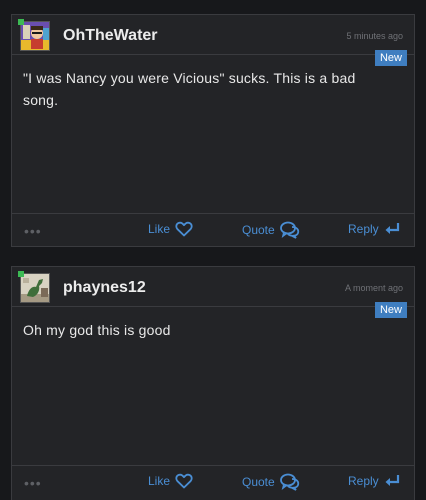  I want to click on username: phaynes12, so click(104, 288).